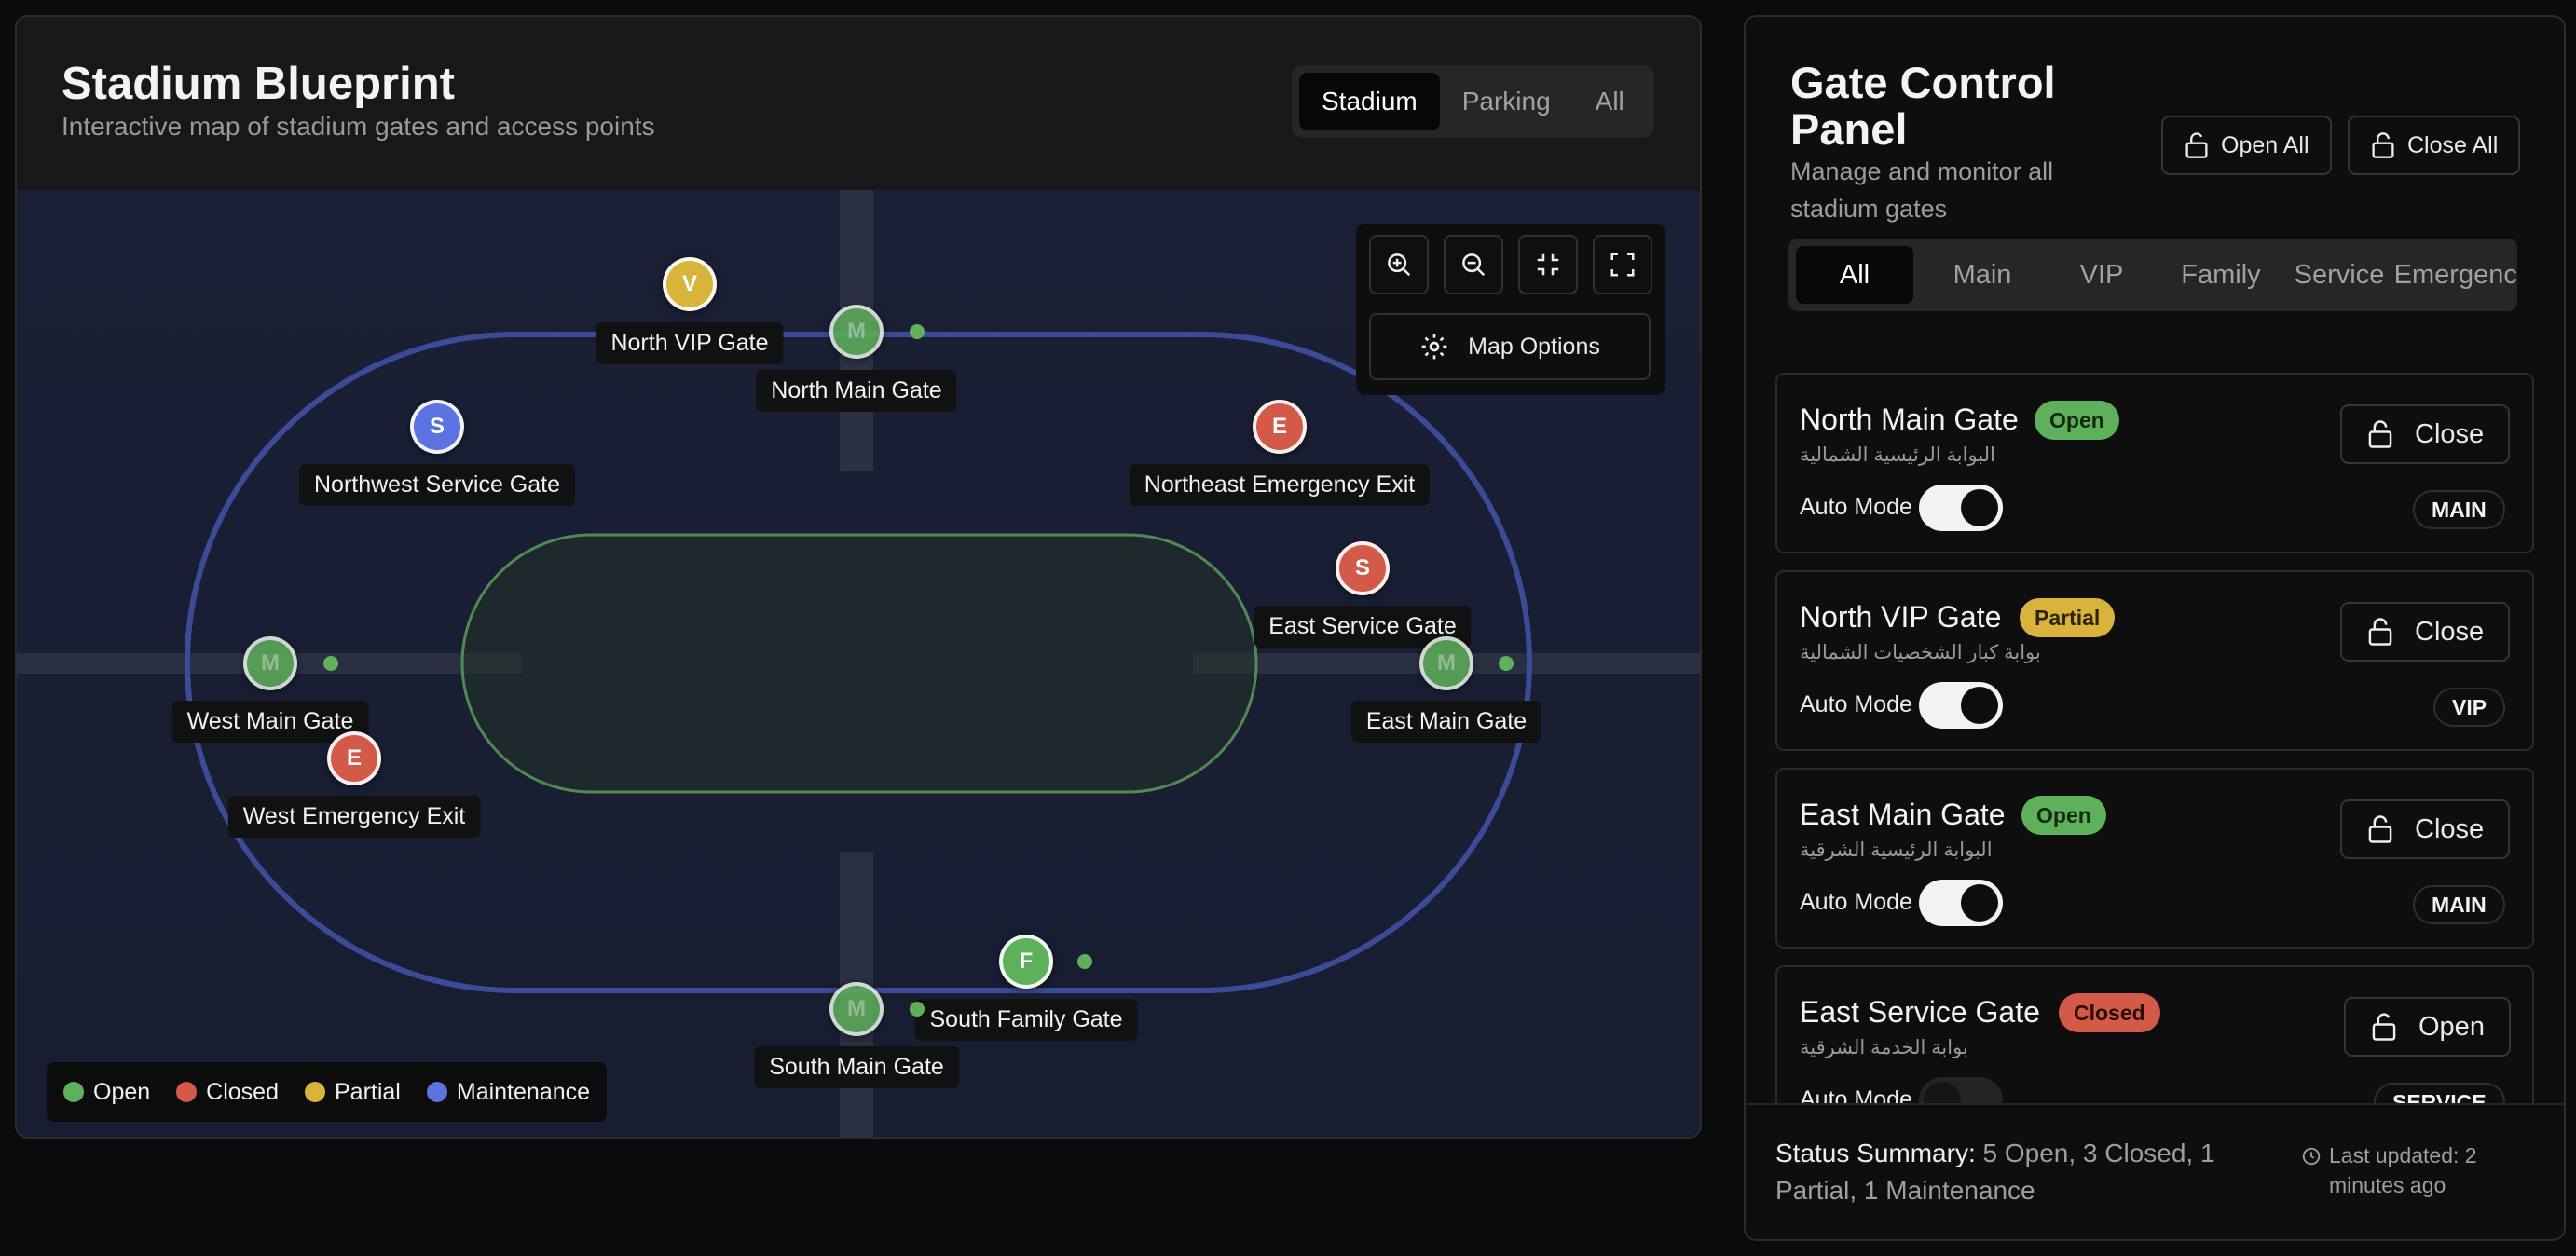 This screenshot has width=2576, height=1256. I want to click on gate-marker-northwest-service: S, so click(437, 427).